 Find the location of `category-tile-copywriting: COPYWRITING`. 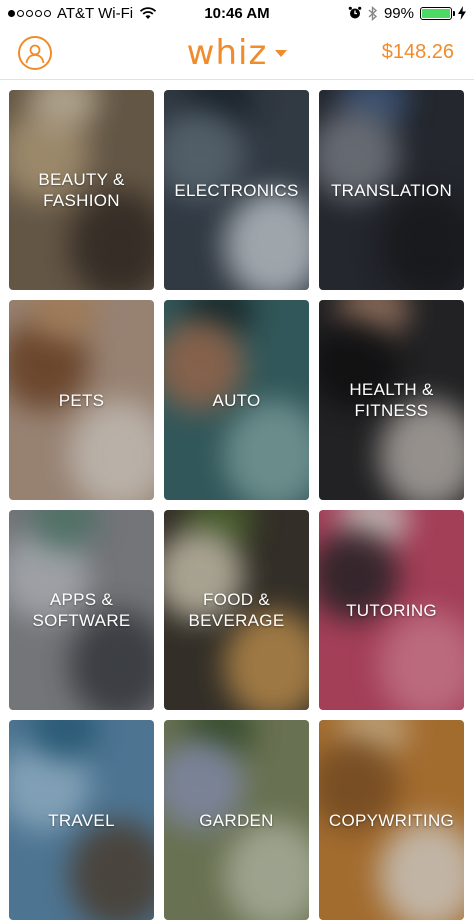

category-tile-copywriting: COPYWRITING is located at coordinates (391, 820).